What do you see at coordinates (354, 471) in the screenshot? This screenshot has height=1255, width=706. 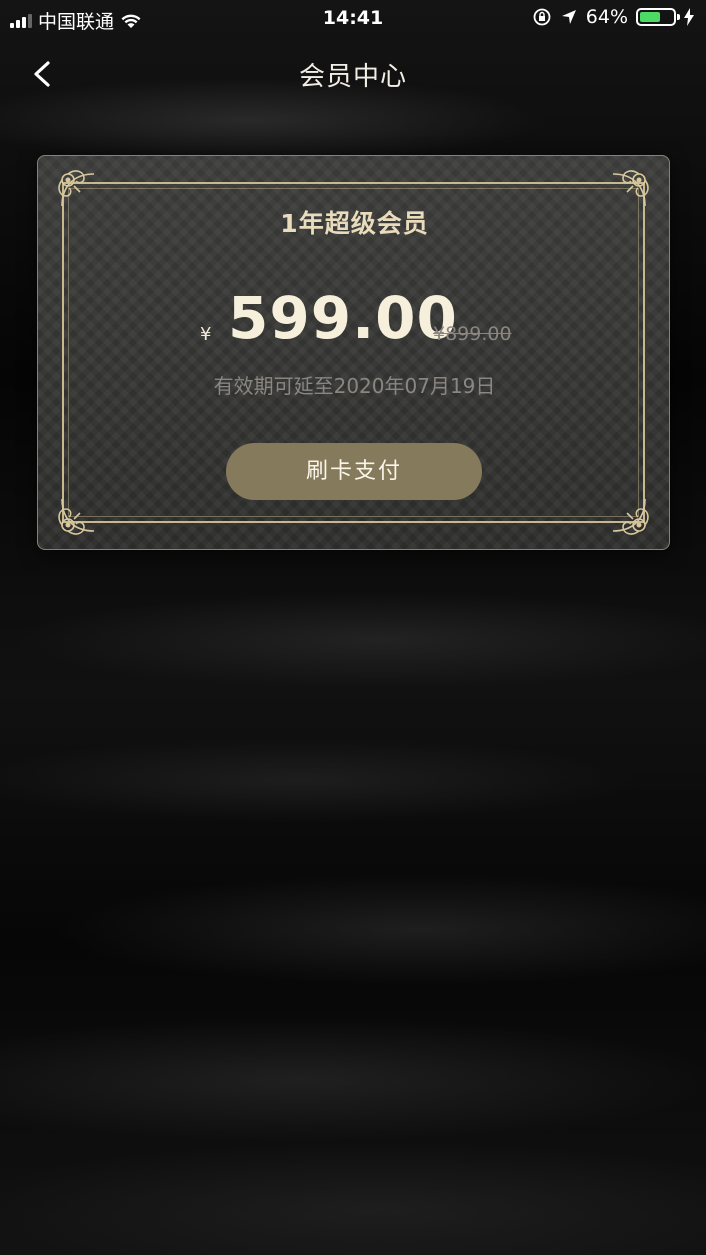 I see `card-pay-button: 刷卡支付` at bounding box center [354, 471].